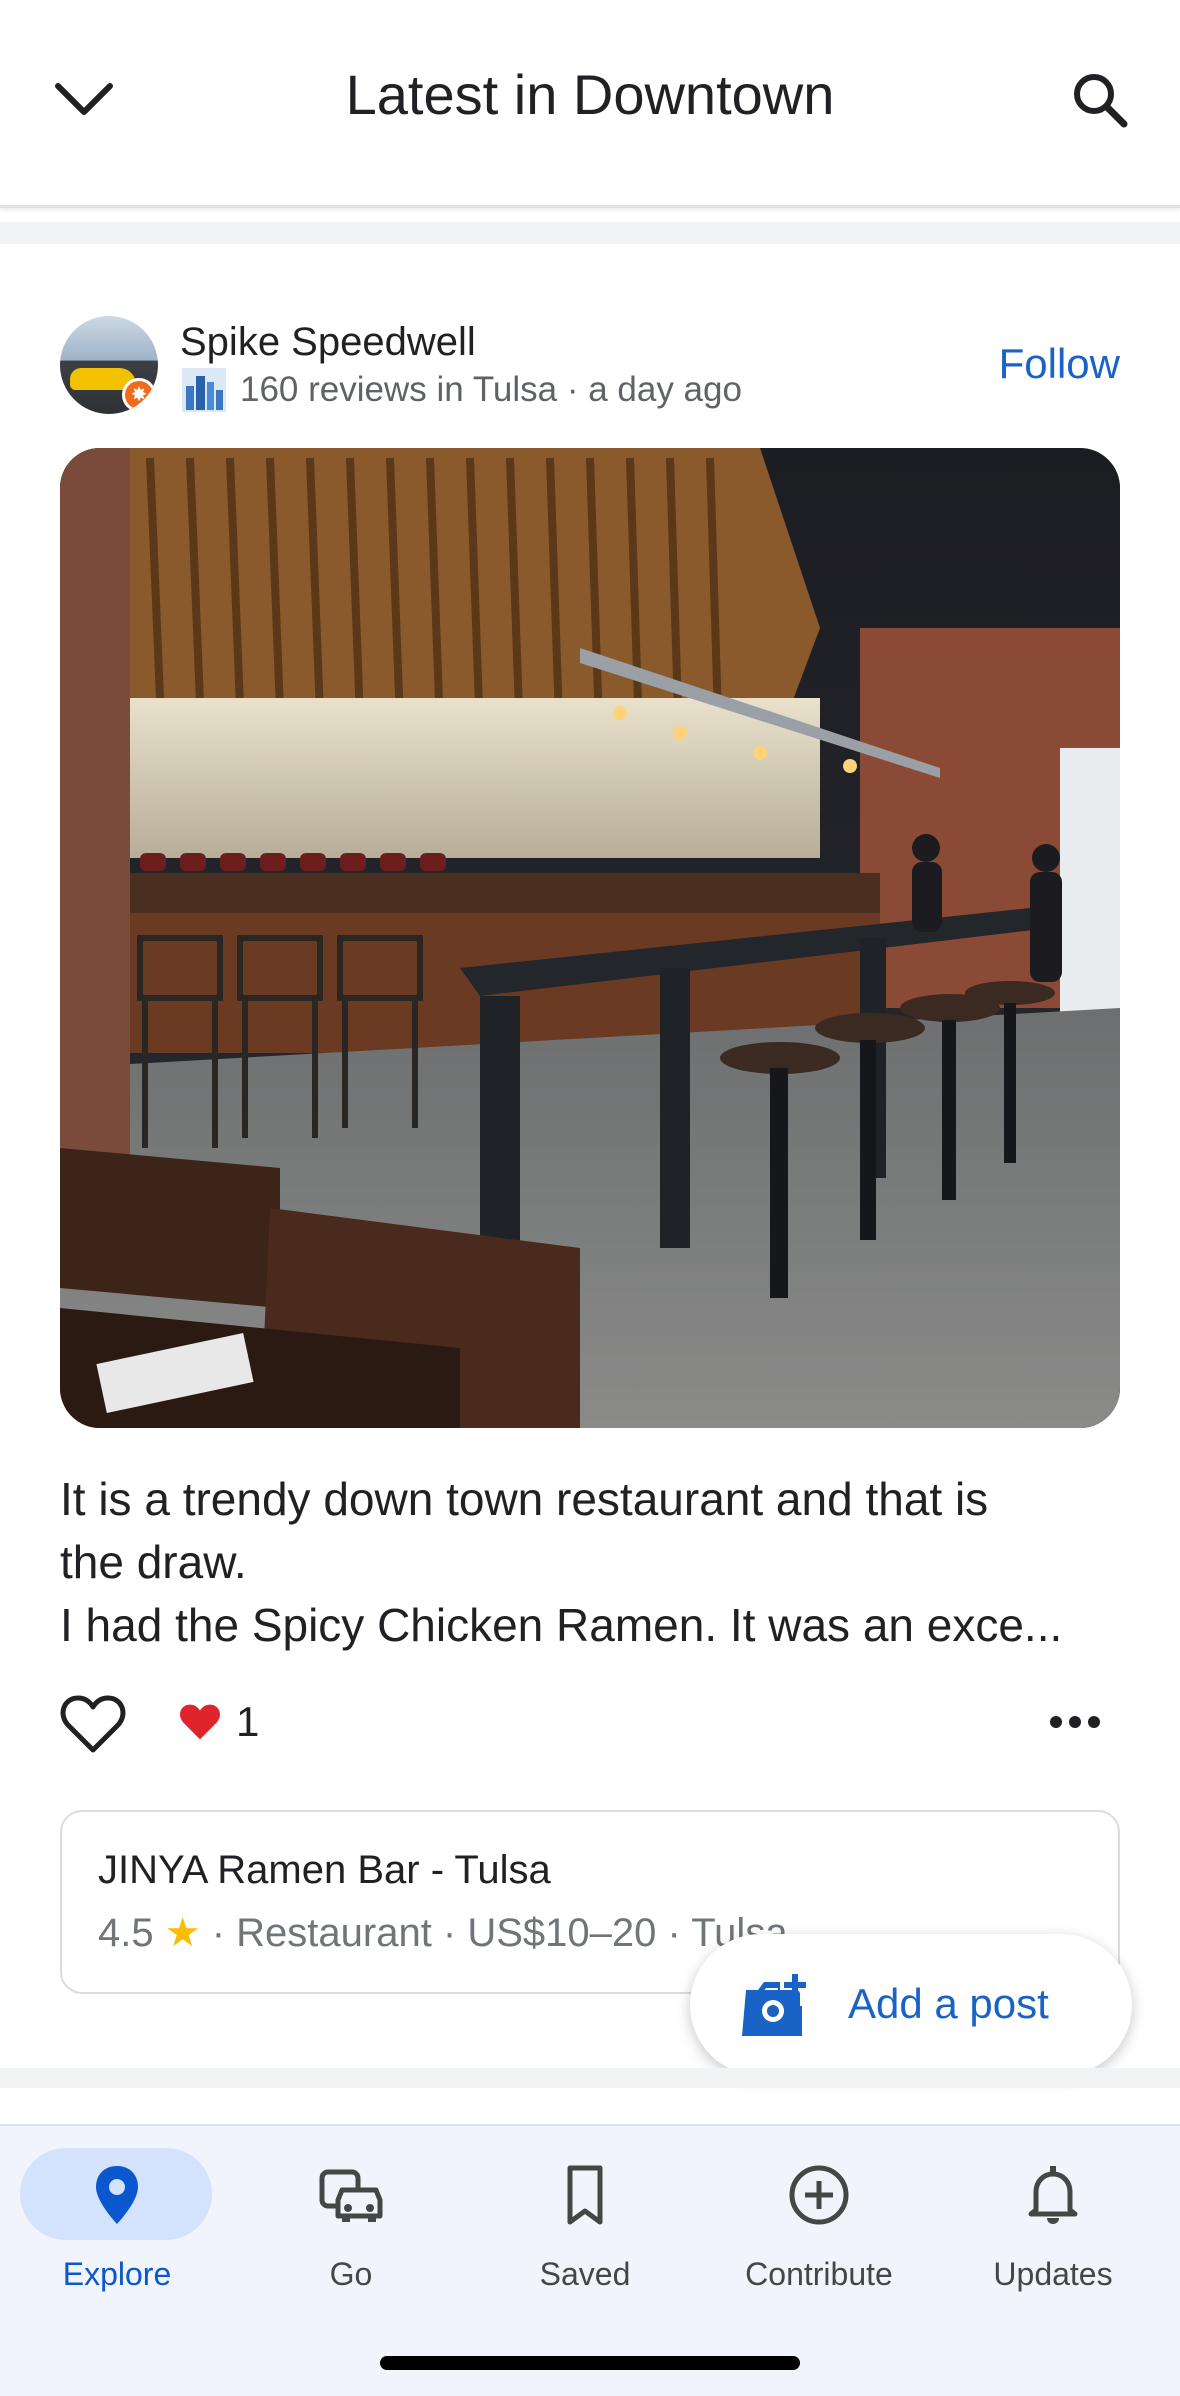 Image resolution: width=1180 pixels, height=2396 pixels. I want to click on heart-filled-icon, so click(200, 1722).